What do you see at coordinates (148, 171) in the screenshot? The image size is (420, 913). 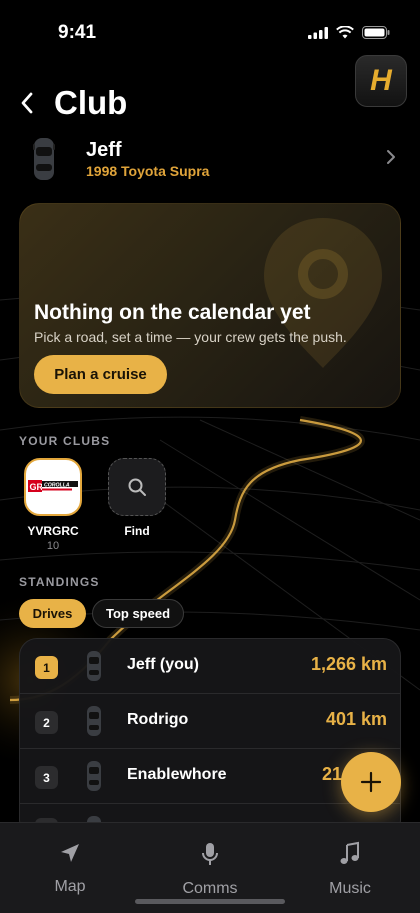 I see `car-model: 1998 Toyota Supra` at bounding box center [148, 171].